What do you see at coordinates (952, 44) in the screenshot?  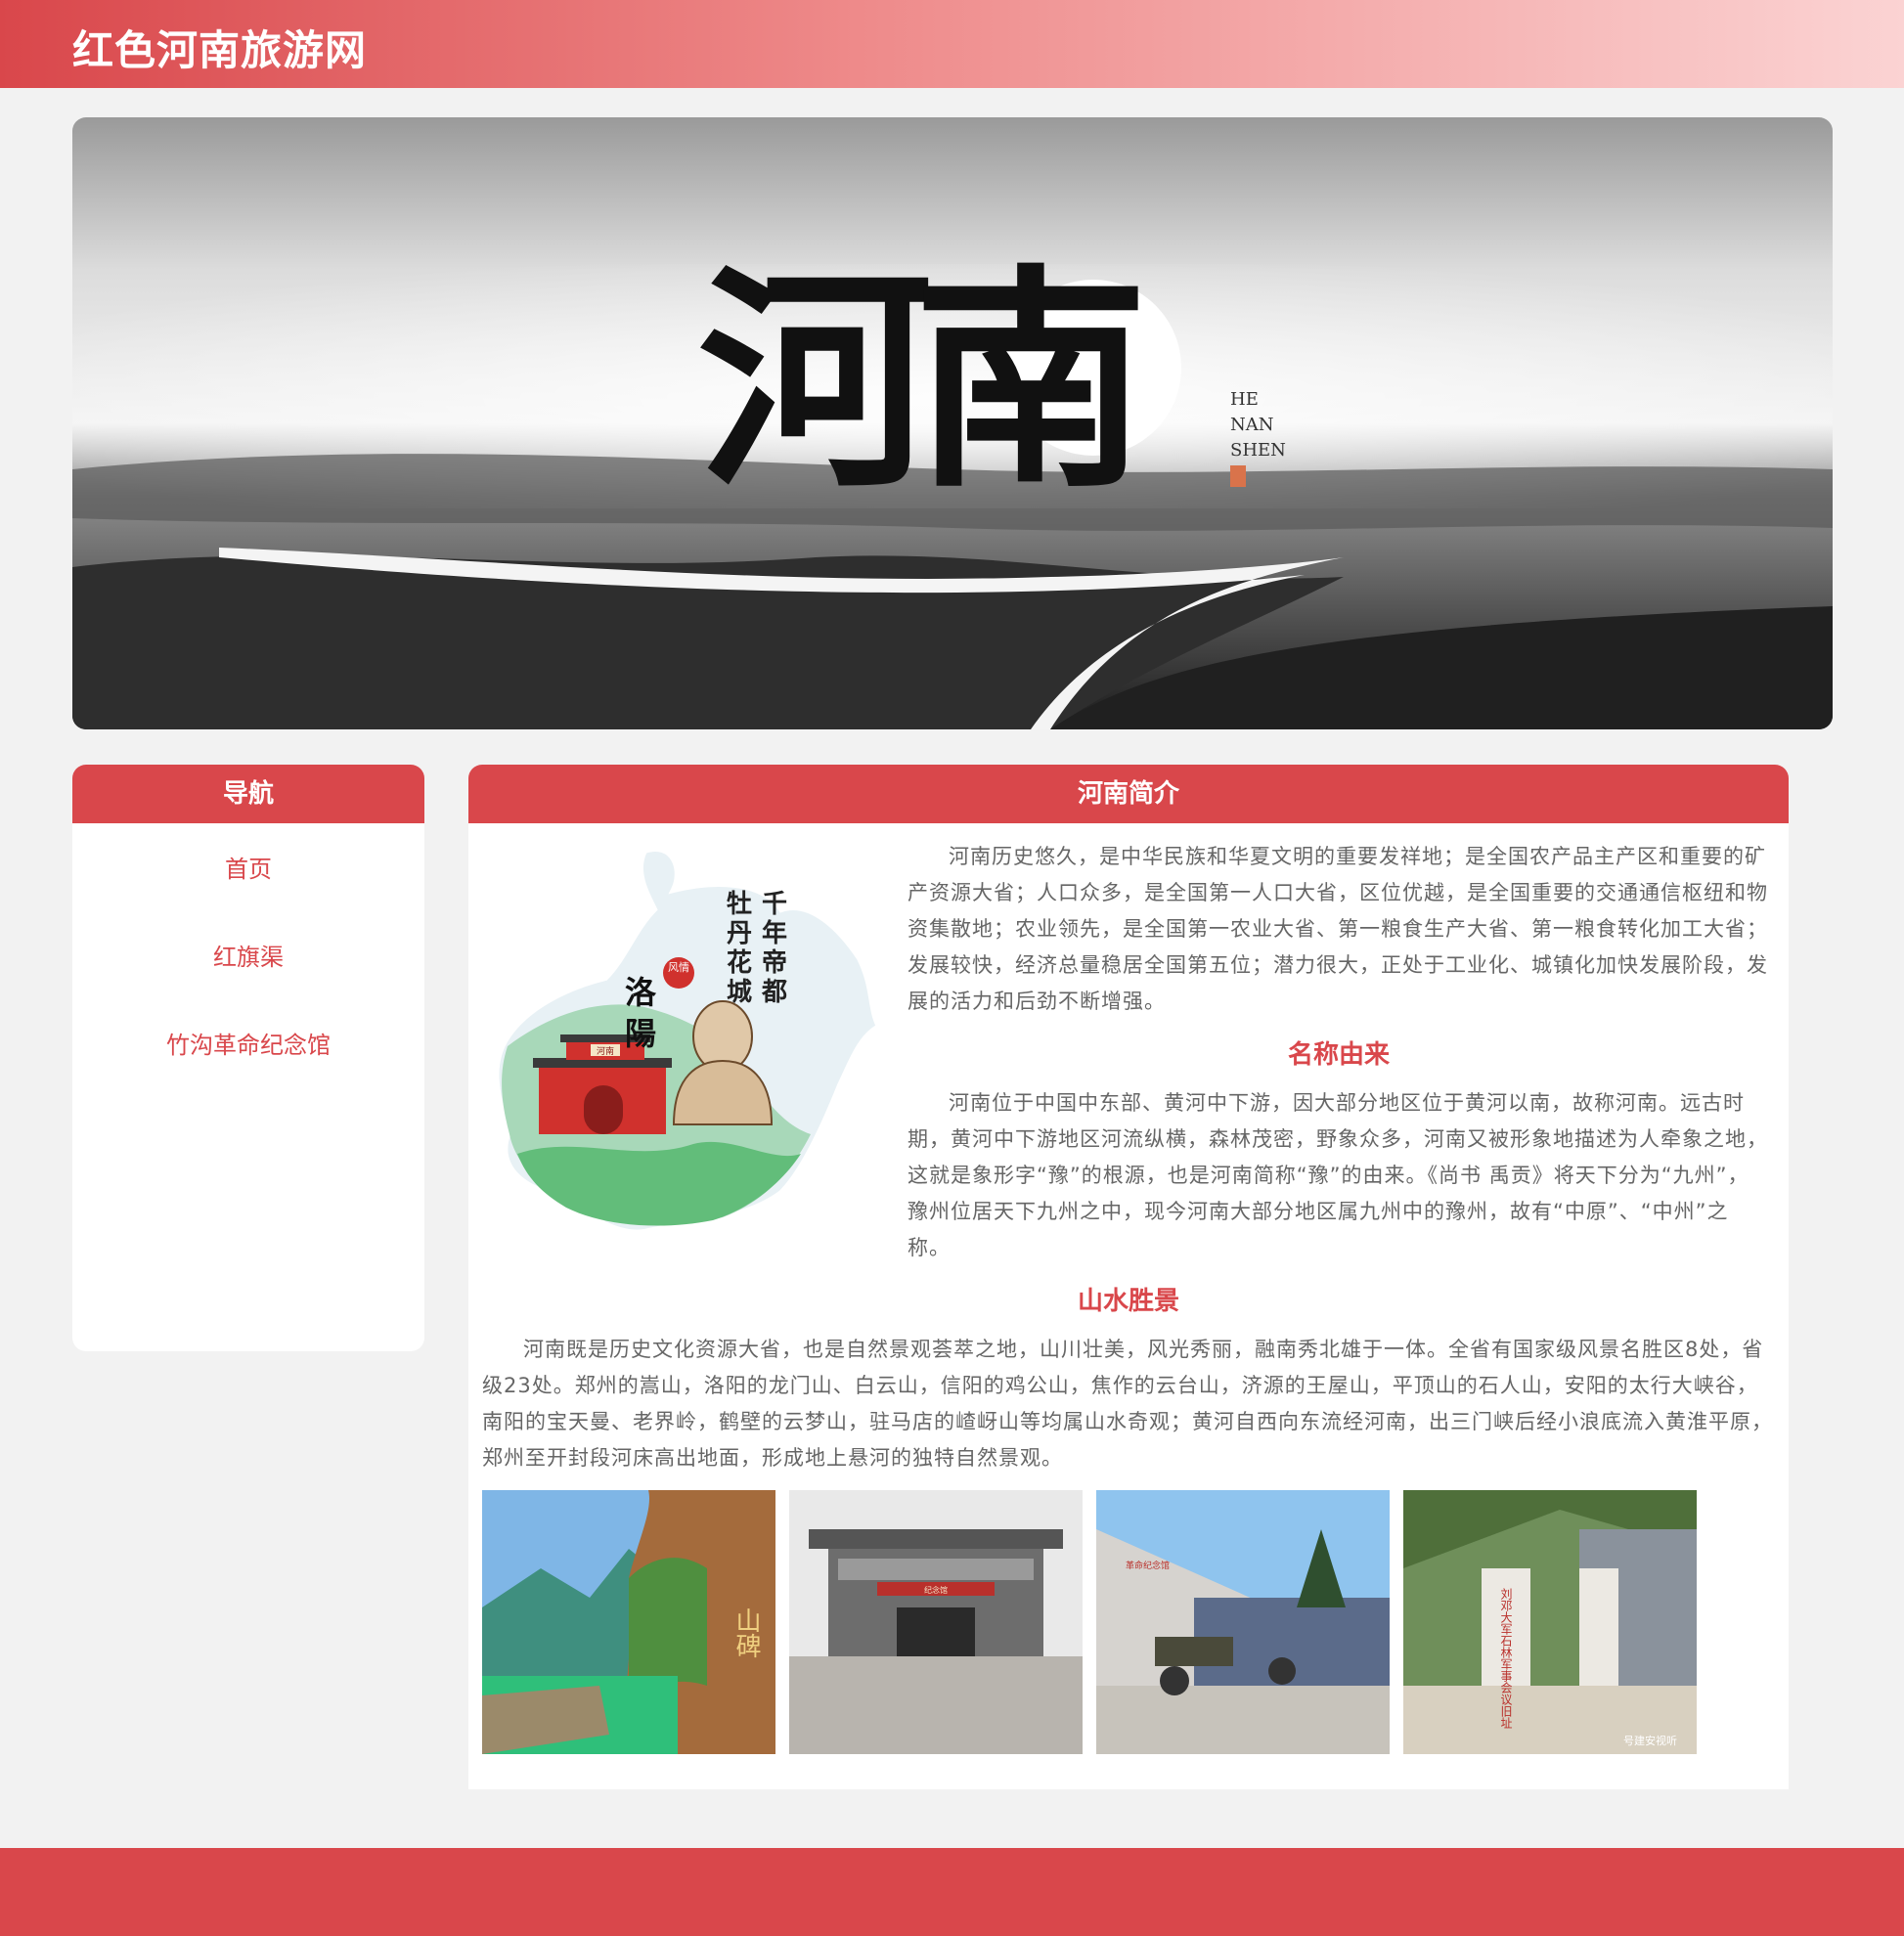 I see `site-header: 红色河南旅游网` at bounding box center [952, 44].